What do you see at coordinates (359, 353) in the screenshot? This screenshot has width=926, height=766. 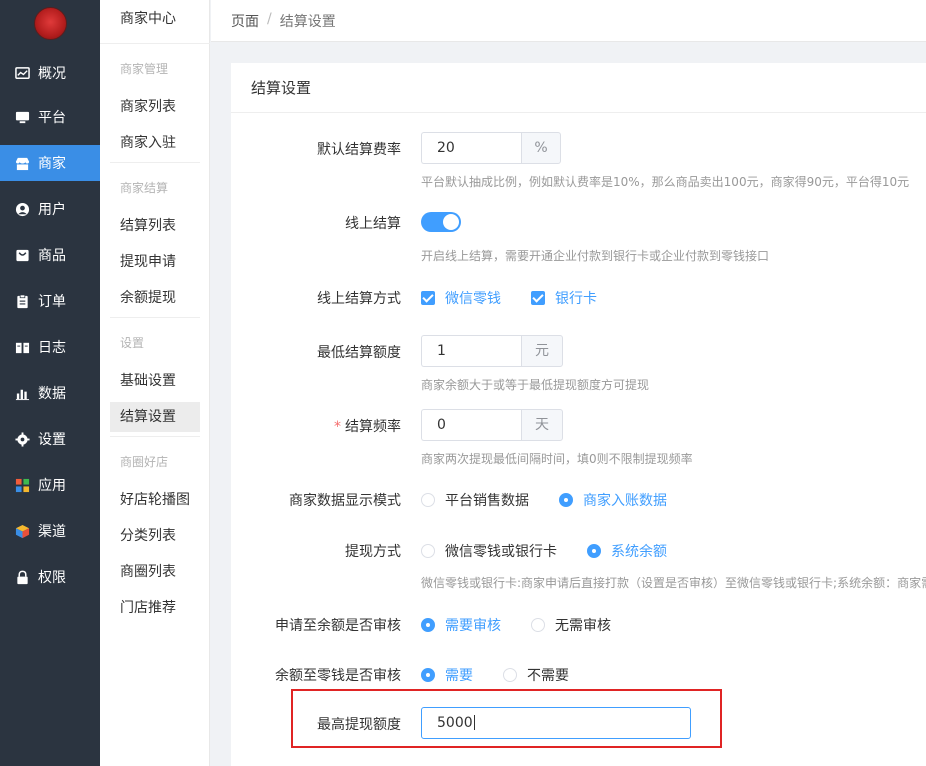 I see `min-amount-label: 最低结算额度` at bounding box center [359, 353].